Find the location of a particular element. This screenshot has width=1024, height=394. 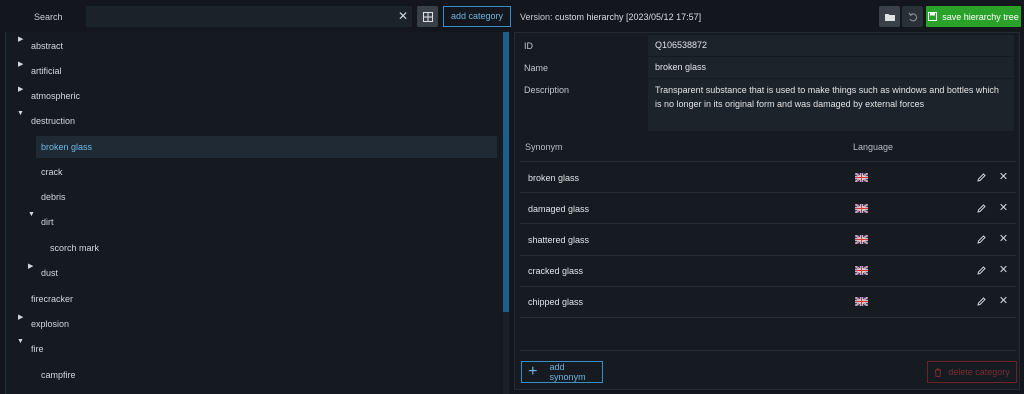

search-label: Search is located at coordinates (48, 17).